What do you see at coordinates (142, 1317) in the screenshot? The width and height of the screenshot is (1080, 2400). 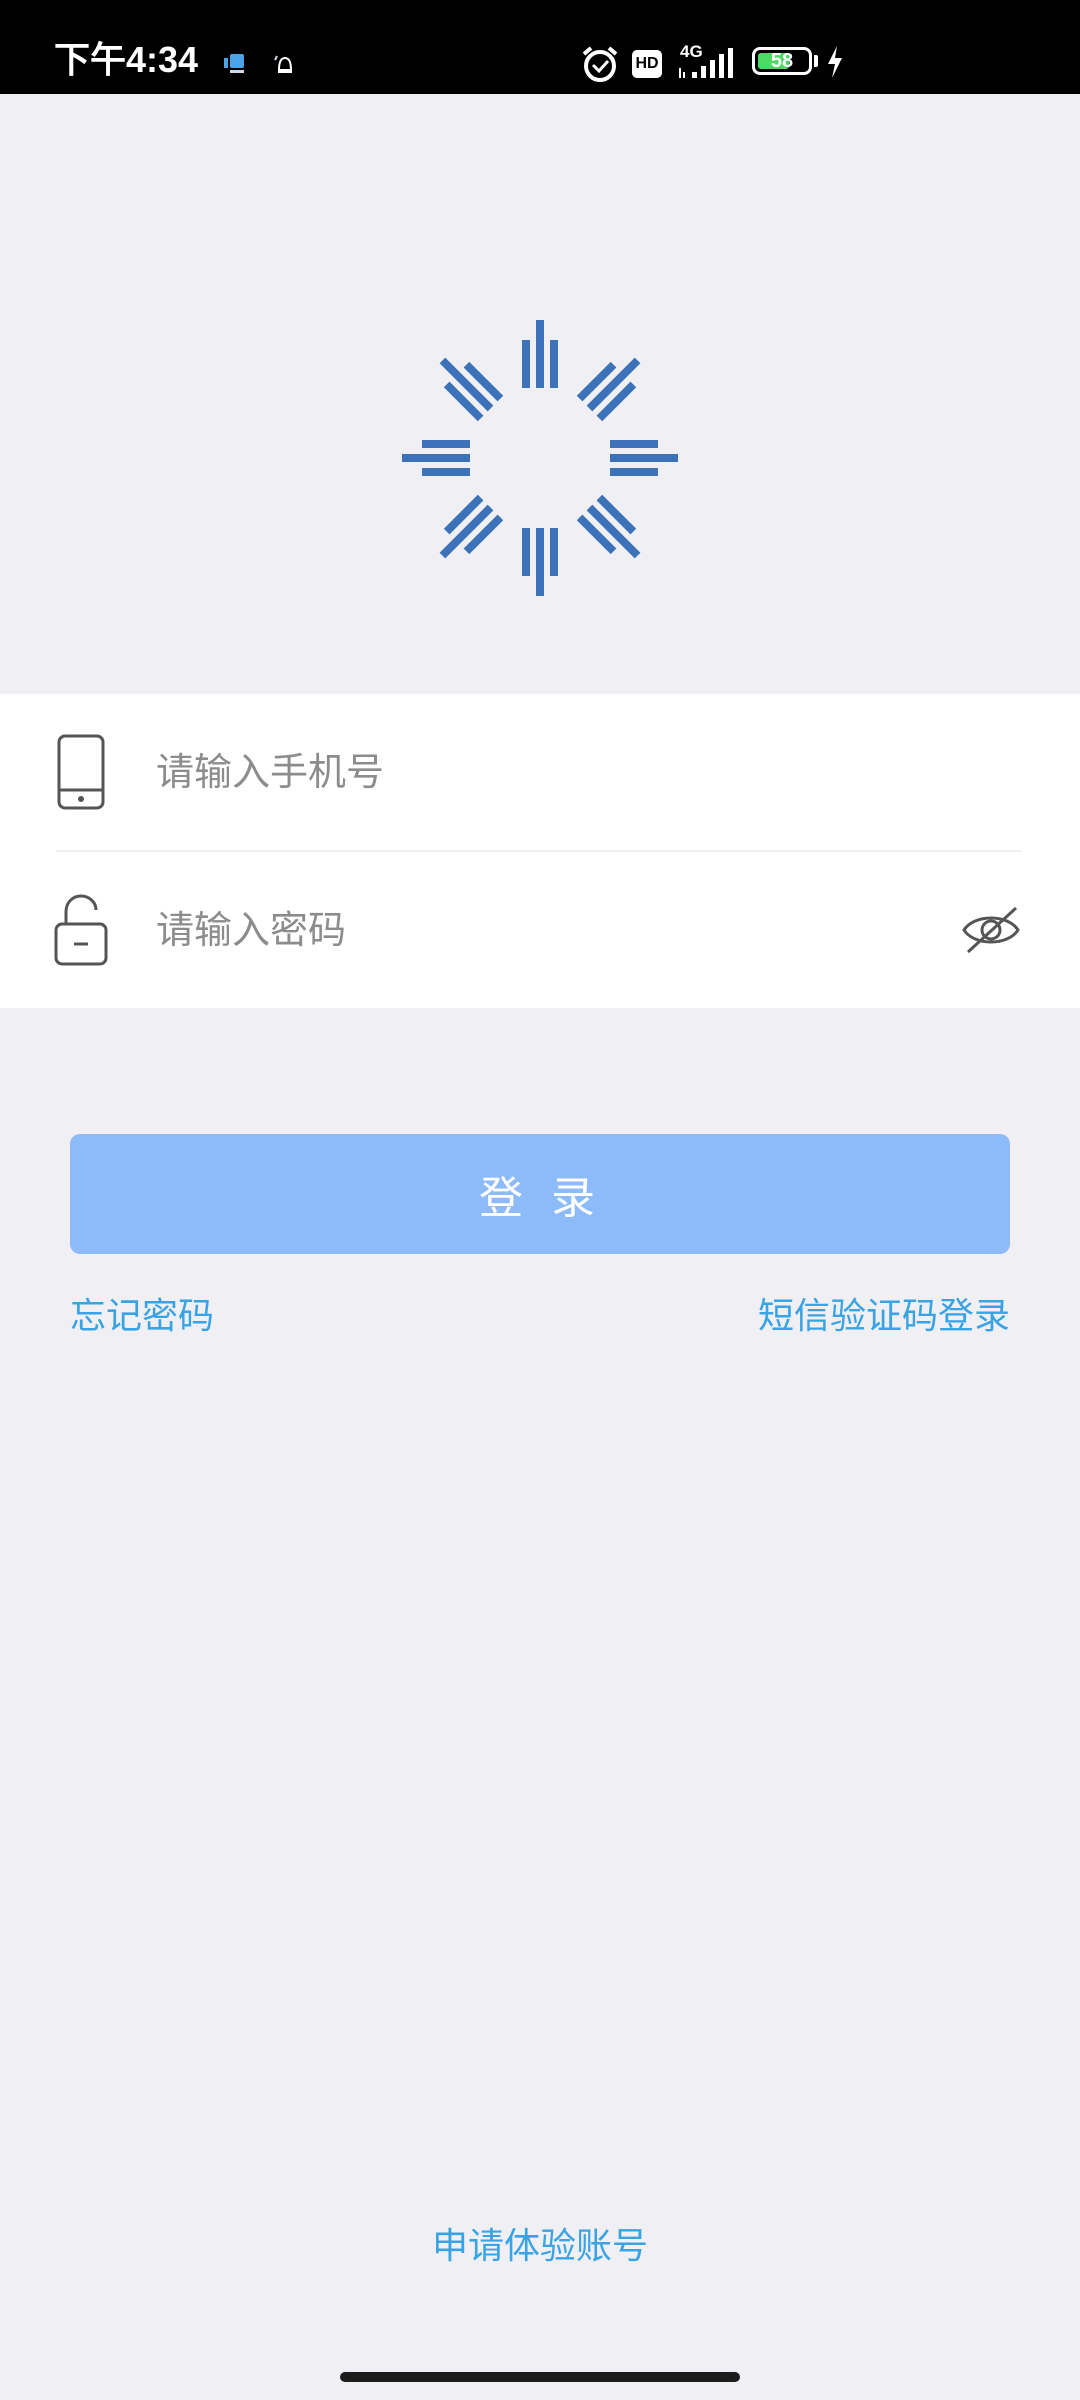 I see `forgot-password-link: 忘记密码` at bounding box center [142, 1317].